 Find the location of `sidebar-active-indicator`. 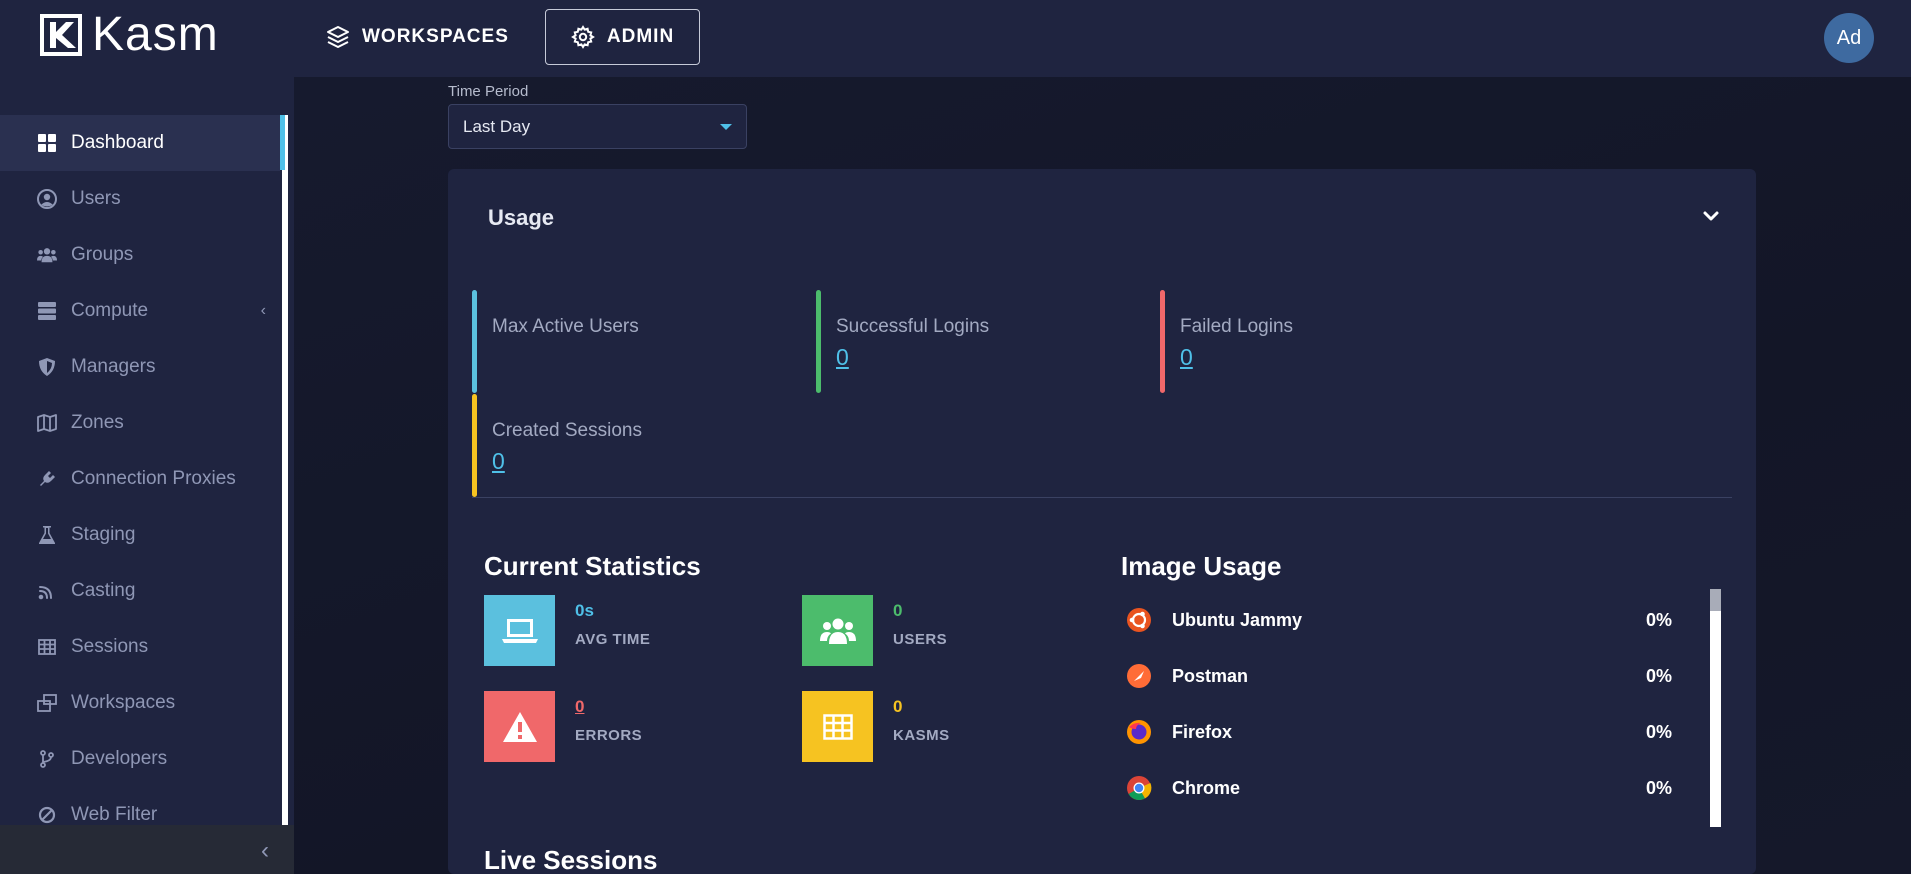

sidebar-active-indicator is located at coordinates (282, 142).